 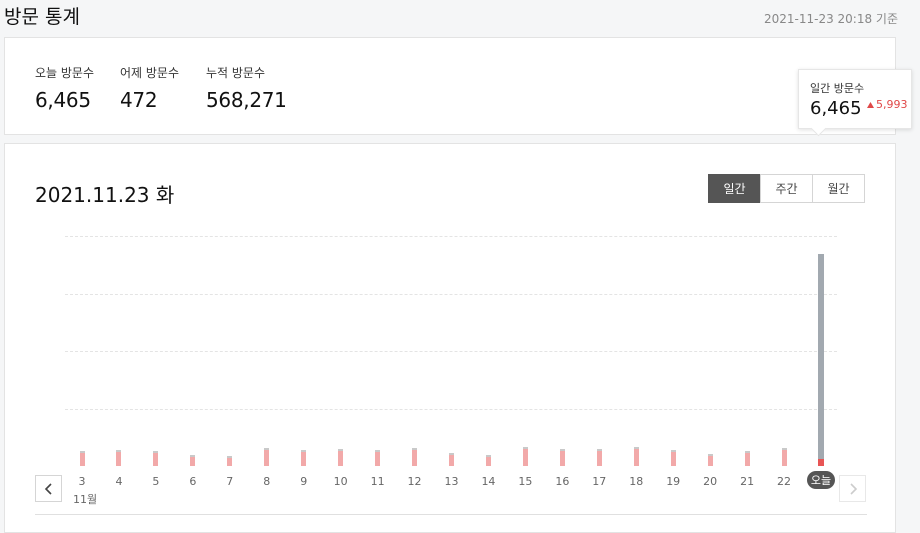 I want to click on today-visits-tooltip: 일간 방문수 6,465 5,993, so click(x=855, y=103).